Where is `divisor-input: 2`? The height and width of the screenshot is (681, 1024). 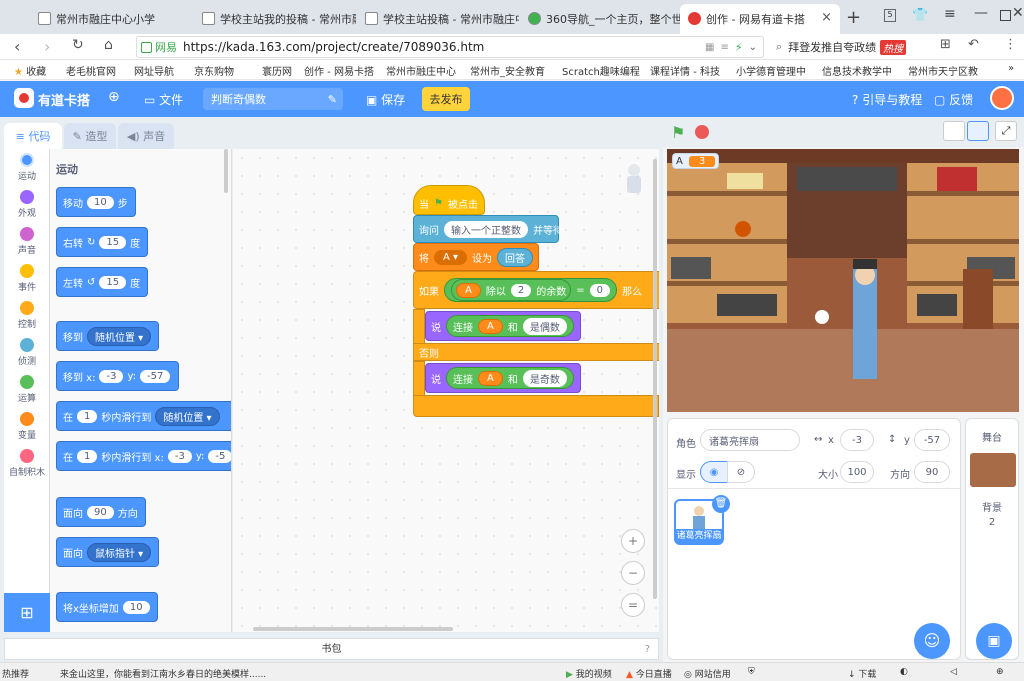
divisor-input: 2 is located at coordinates (521, 290).